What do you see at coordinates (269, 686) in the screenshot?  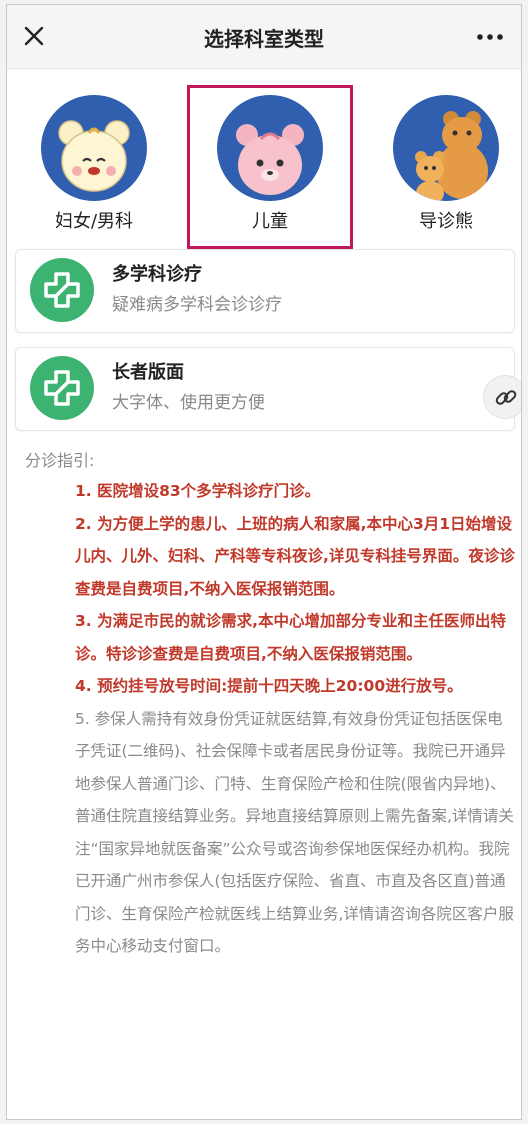 I see `guide-item: 4. 预约挂号放号时间:提前十四天晚上20:00进行放号。` at bounding box center [269, 686].